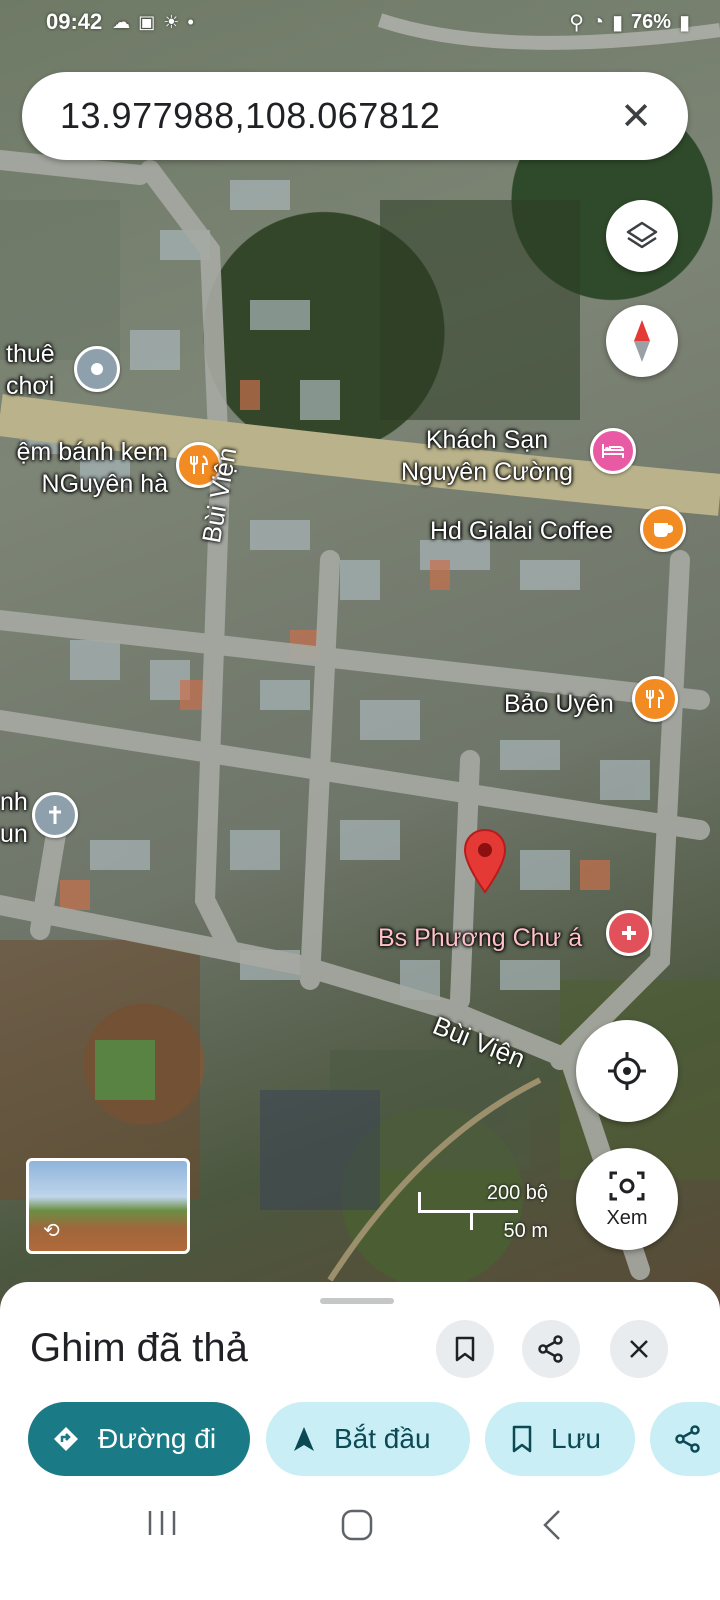 The height and width of the screenshot is (1600, 720). What do you see at coordinates (30, 370) in the screenshot?
I see `place-label: thuê chơi` at bounding box center [30, 370].